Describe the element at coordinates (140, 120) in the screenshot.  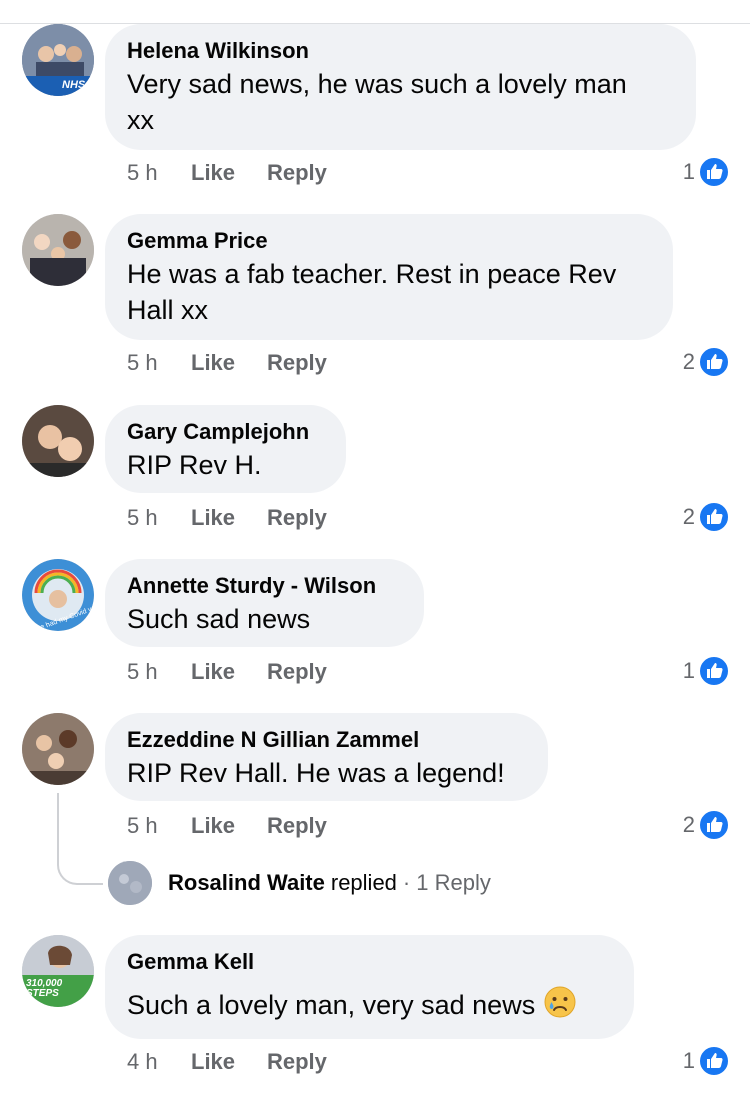
I see `comment-text: xx` at that location.